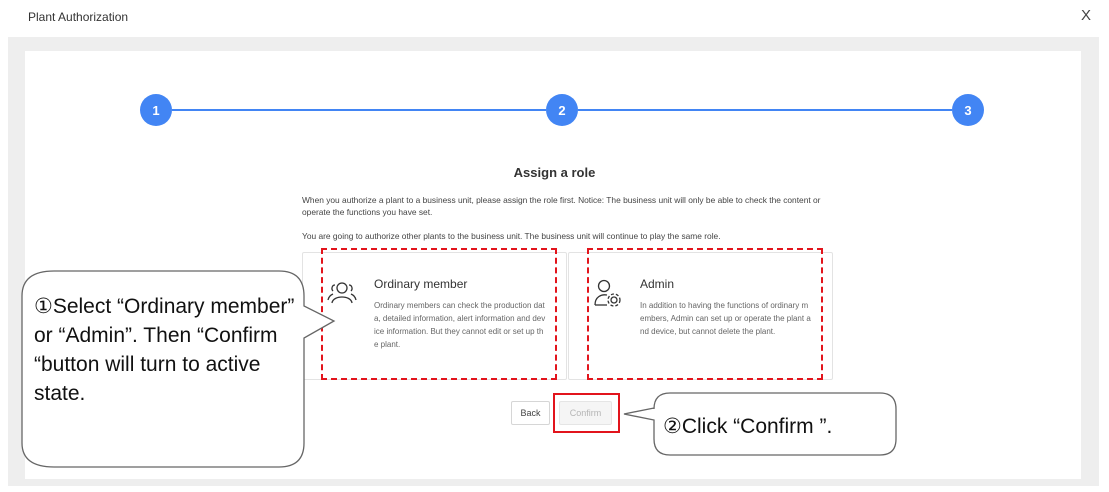 The width and height of the screenshot is (1109, 492). I want to click on callout-2-text: ②Click “Confirm ”., so click(748, 426).